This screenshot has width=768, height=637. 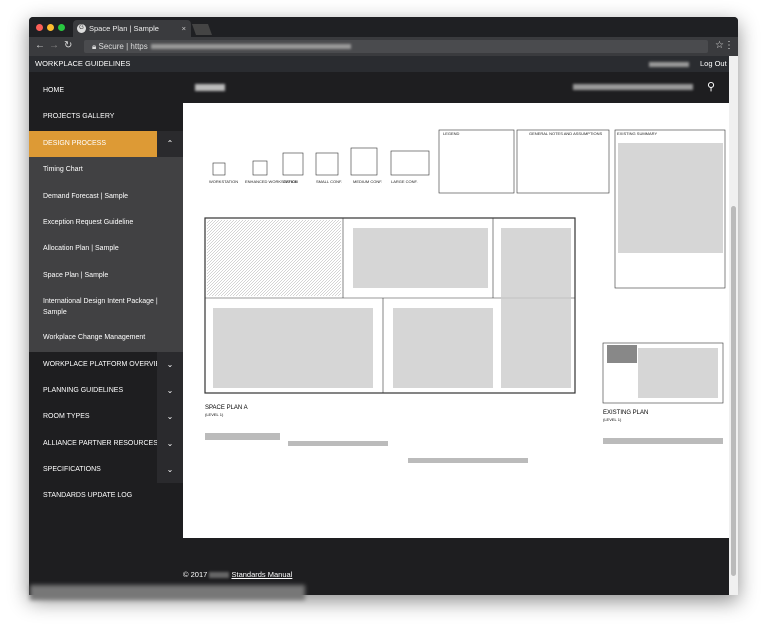 What do you see at coordinates (106, 170) in the screenshot?
I see `submenu-timing-chart: Timing Chart` at bounding box center [106, 170].